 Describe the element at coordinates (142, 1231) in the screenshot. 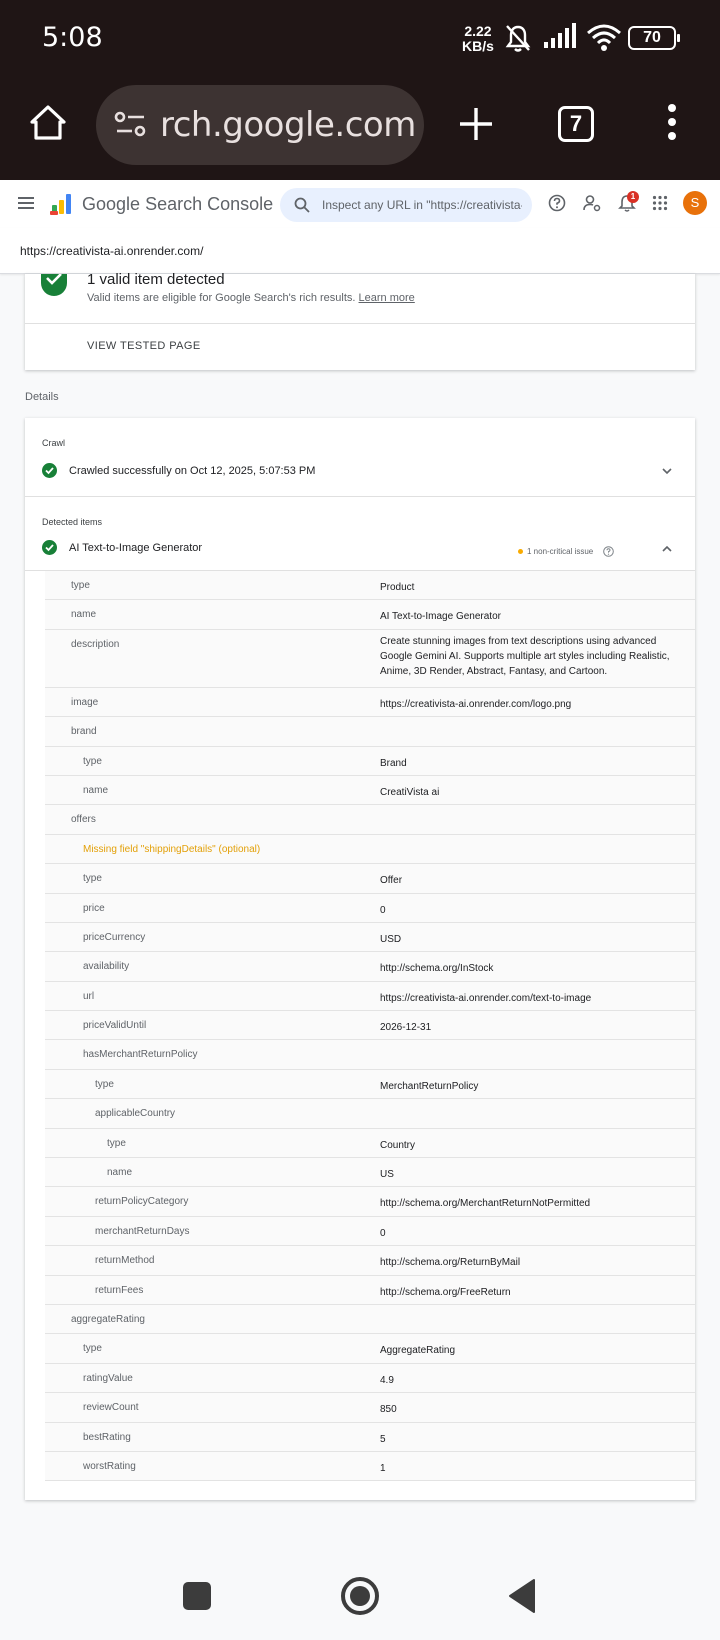

I see `property-key: merchantReturnDays` at that location.